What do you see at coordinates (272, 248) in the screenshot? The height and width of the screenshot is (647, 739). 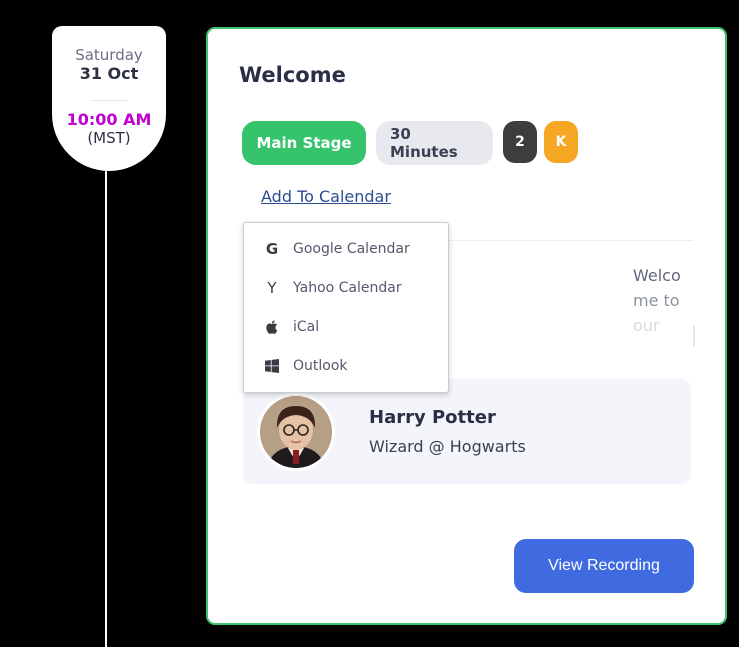 I see `google-icon: G` at bounding box center [272, 248].